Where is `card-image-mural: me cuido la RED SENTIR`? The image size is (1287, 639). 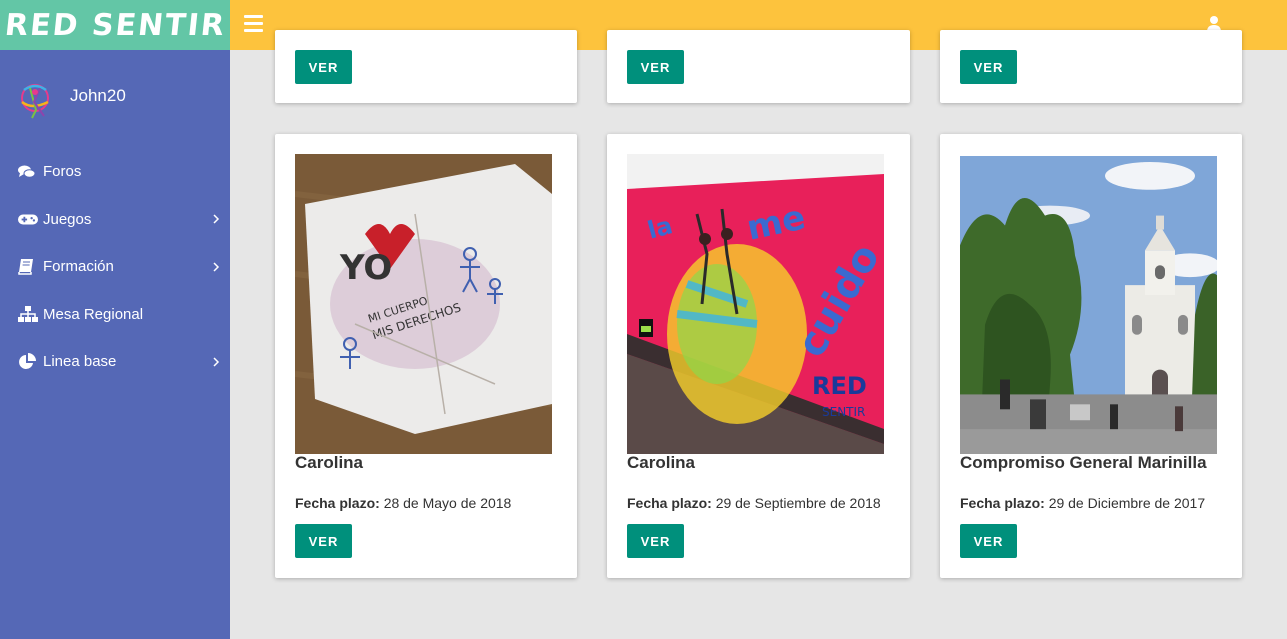
card-image-mural: me cuido la RED SENTIR is located at coordinates (755, 304).